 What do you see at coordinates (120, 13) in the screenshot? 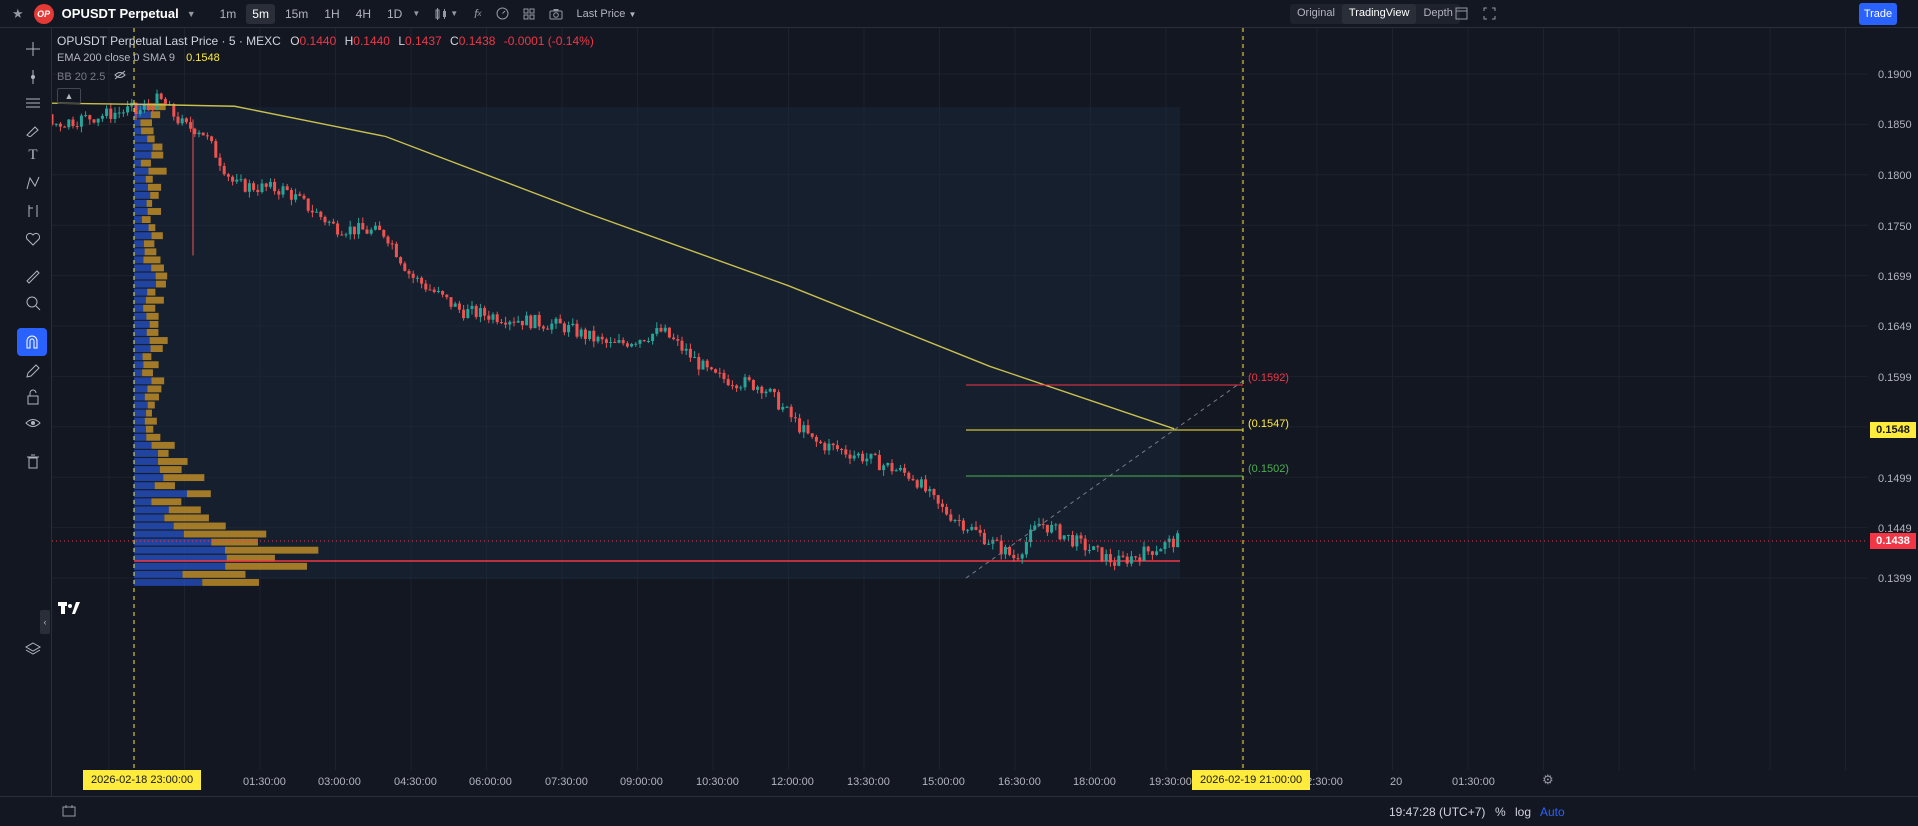
I see `symbol-name: OPUSDT Perpetual` at bounding box center [120, 13].